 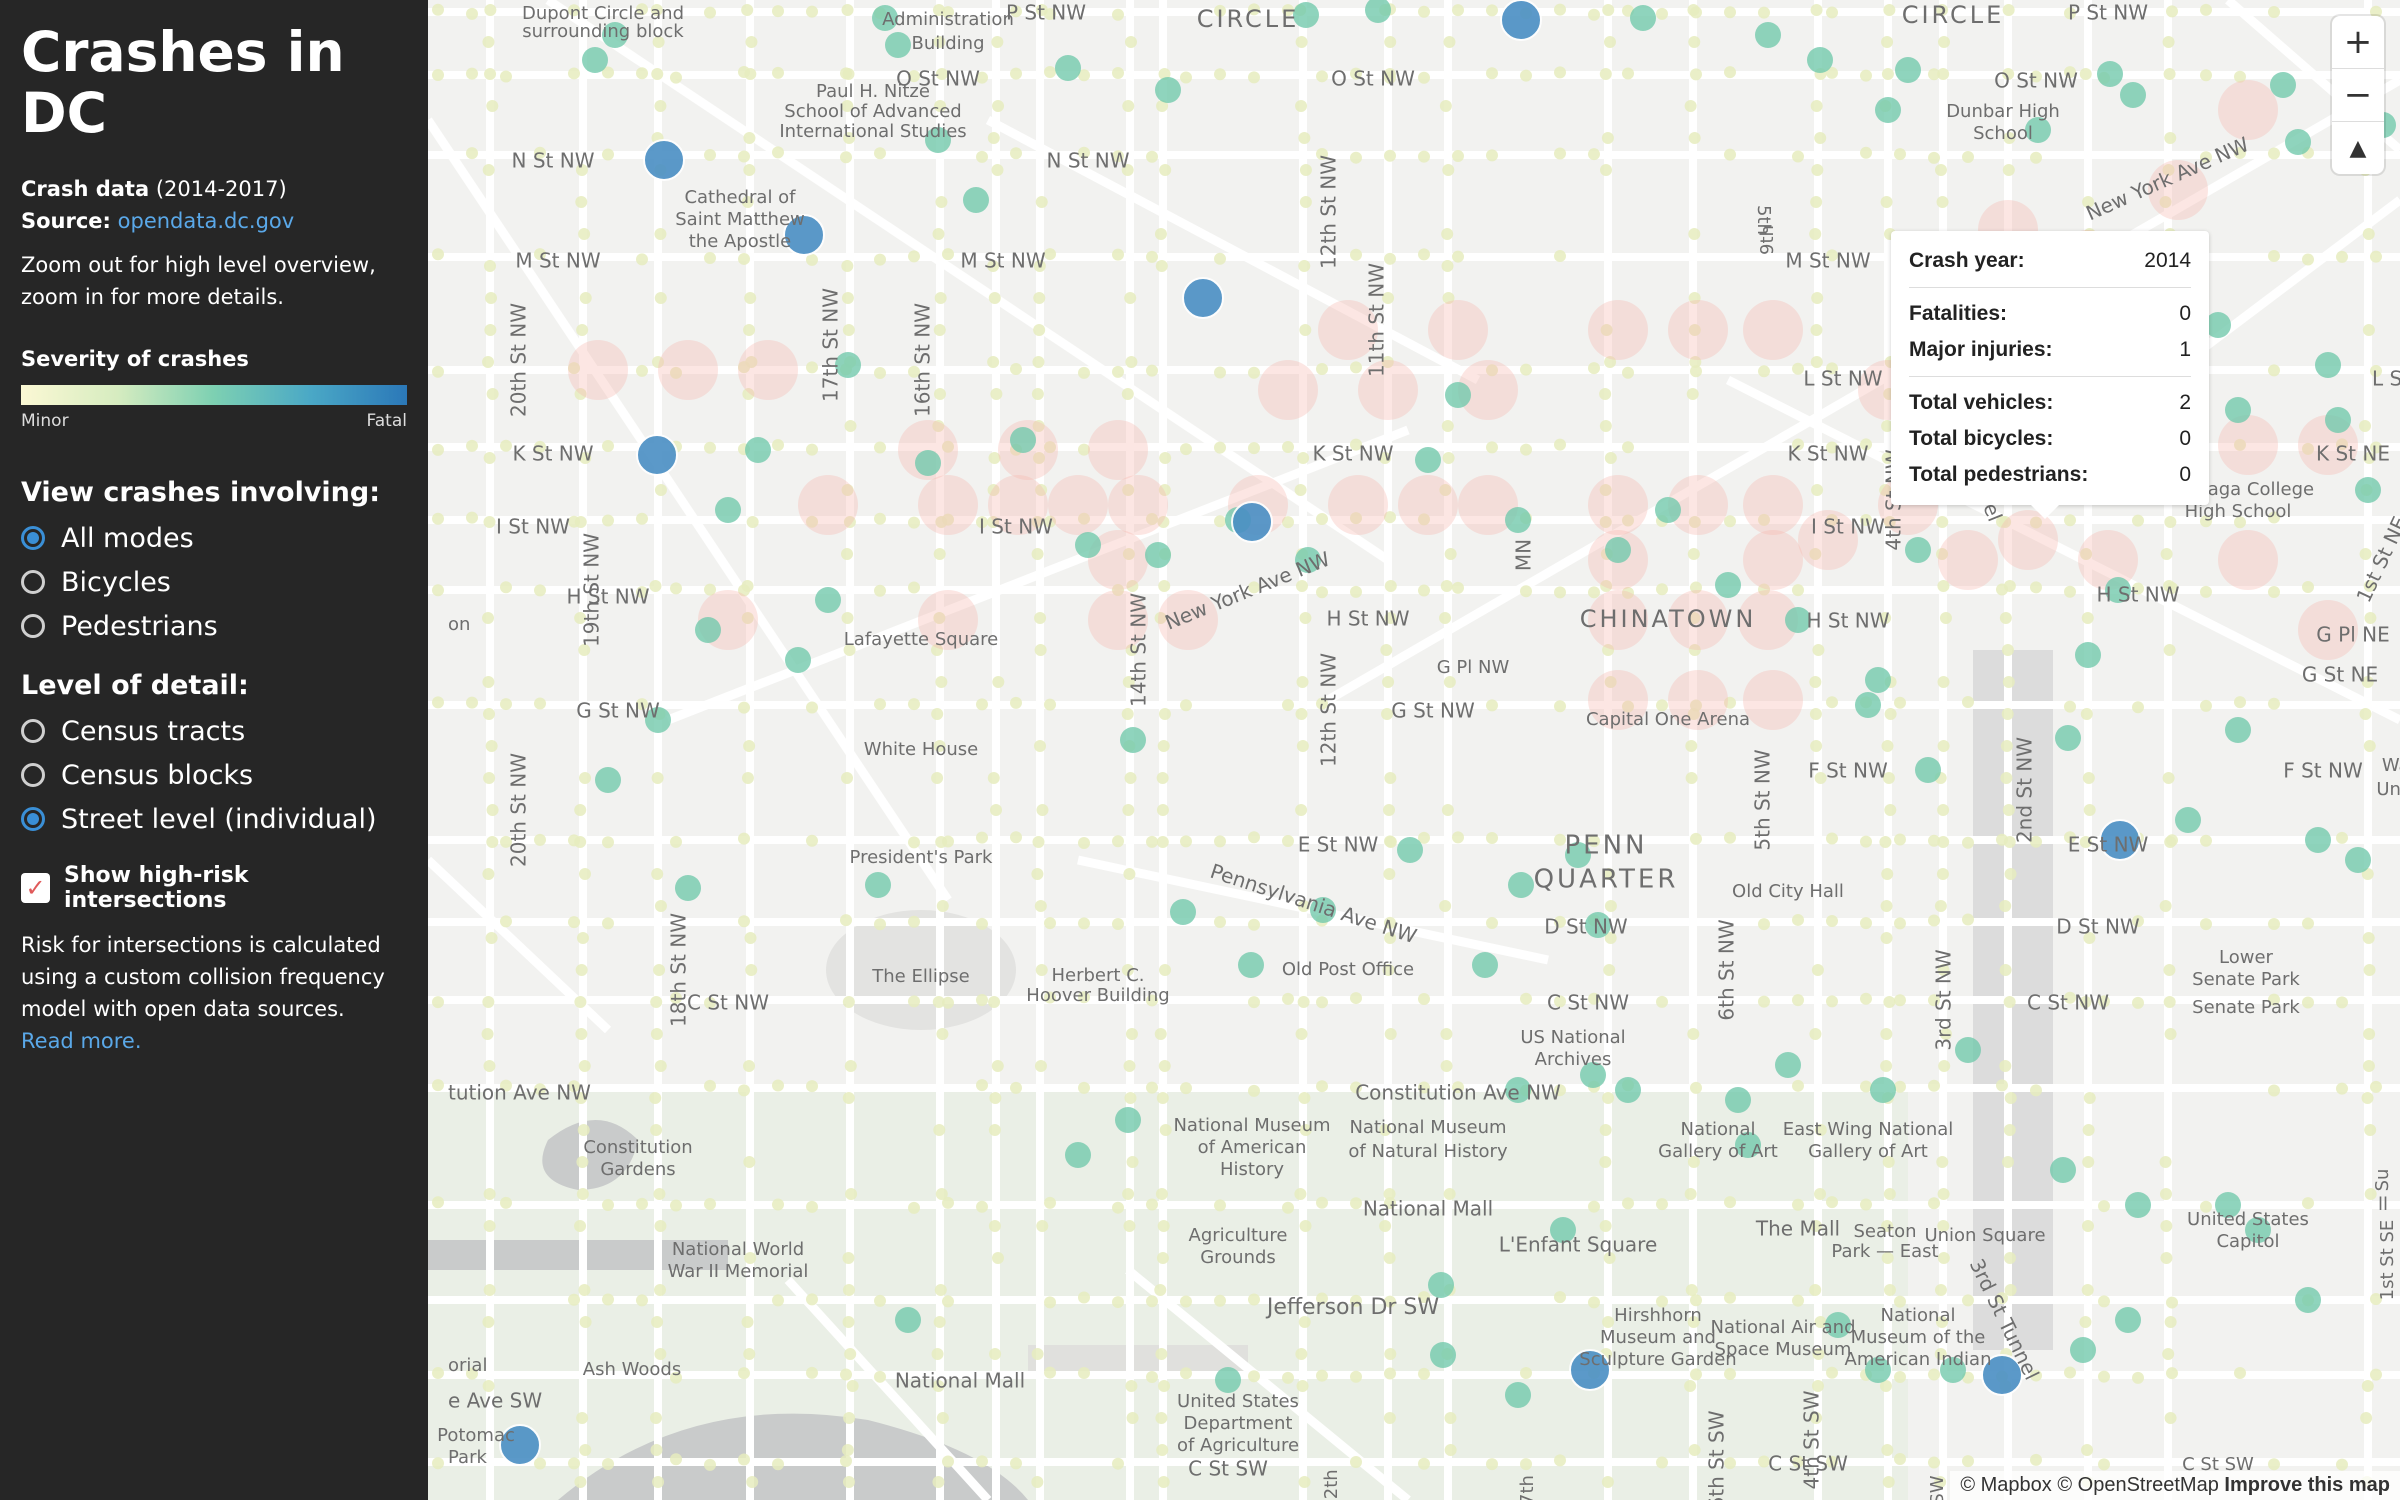 I want to click on high-risk-toggle: ✓ Show high-risk intersections, so click(x=214, y=888).